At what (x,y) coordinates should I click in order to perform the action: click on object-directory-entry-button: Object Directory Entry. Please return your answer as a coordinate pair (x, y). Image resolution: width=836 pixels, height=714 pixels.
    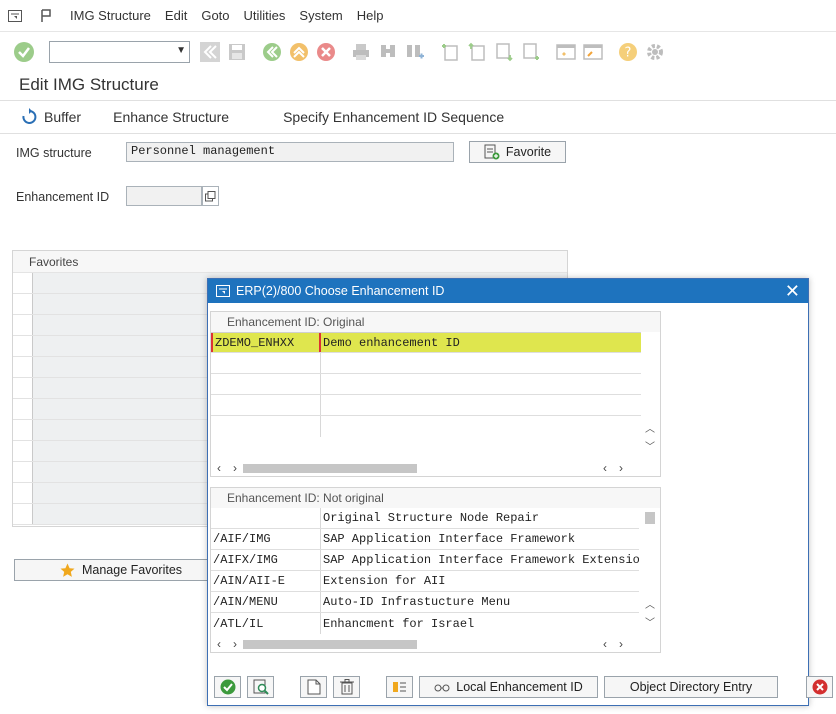
    Looking at the image, I should click on (691, 687).